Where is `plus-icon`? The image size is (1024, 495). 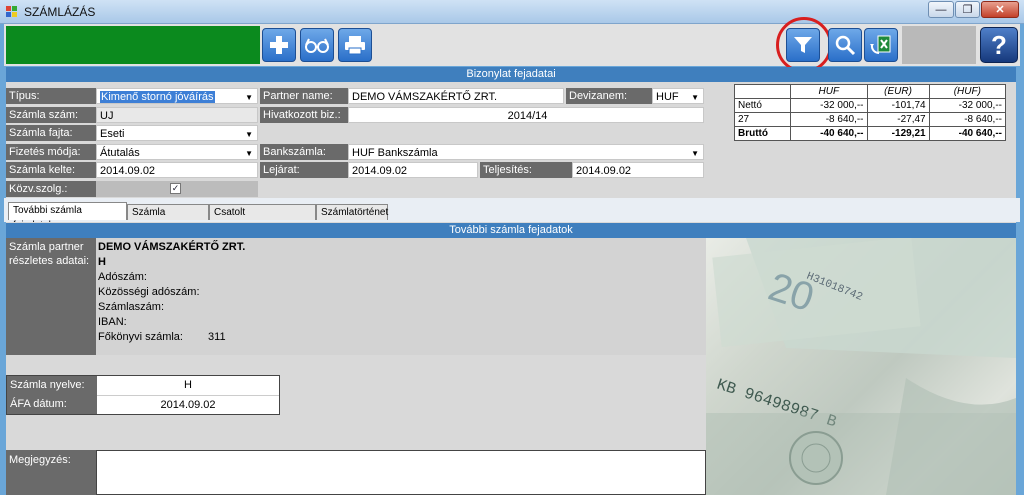 plus-icon is located at coordinates (279, 45).